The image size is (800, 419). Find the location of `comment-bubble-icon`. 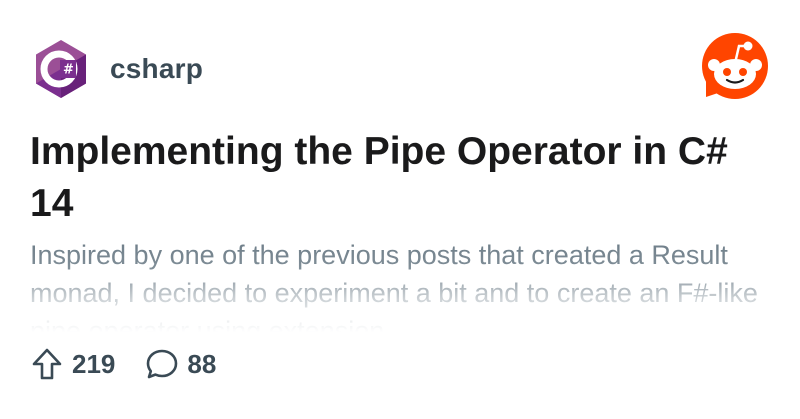

comment-bubble-icon is located at coordinates (162, 364).